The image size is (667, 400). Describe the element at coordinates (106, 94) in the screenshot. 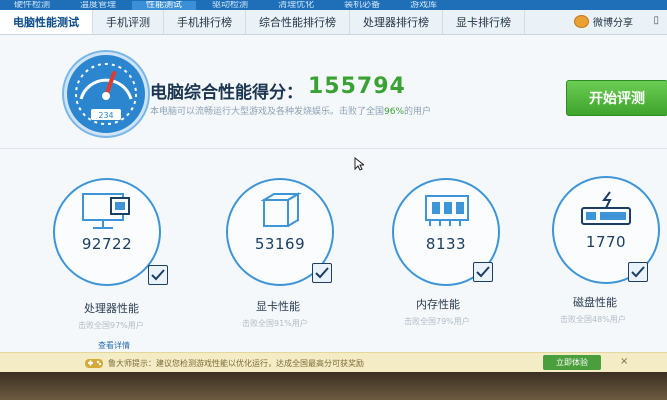

I see `speedometer-icon: 234` at that location.